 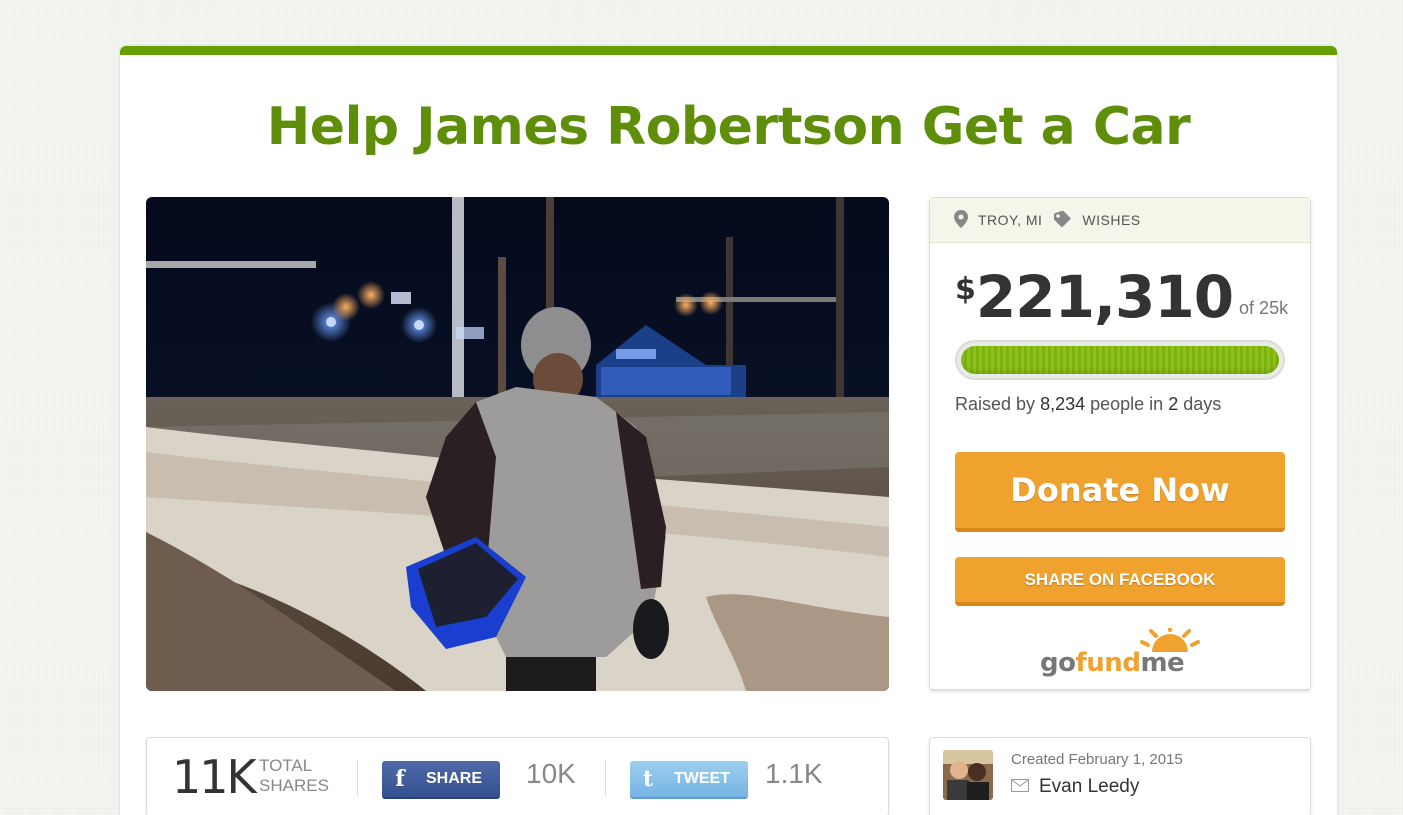 What do you see at coordinates (1173, 404) in the screenshot?
I see `days-count: 2` at bounding box center [1173, 404].